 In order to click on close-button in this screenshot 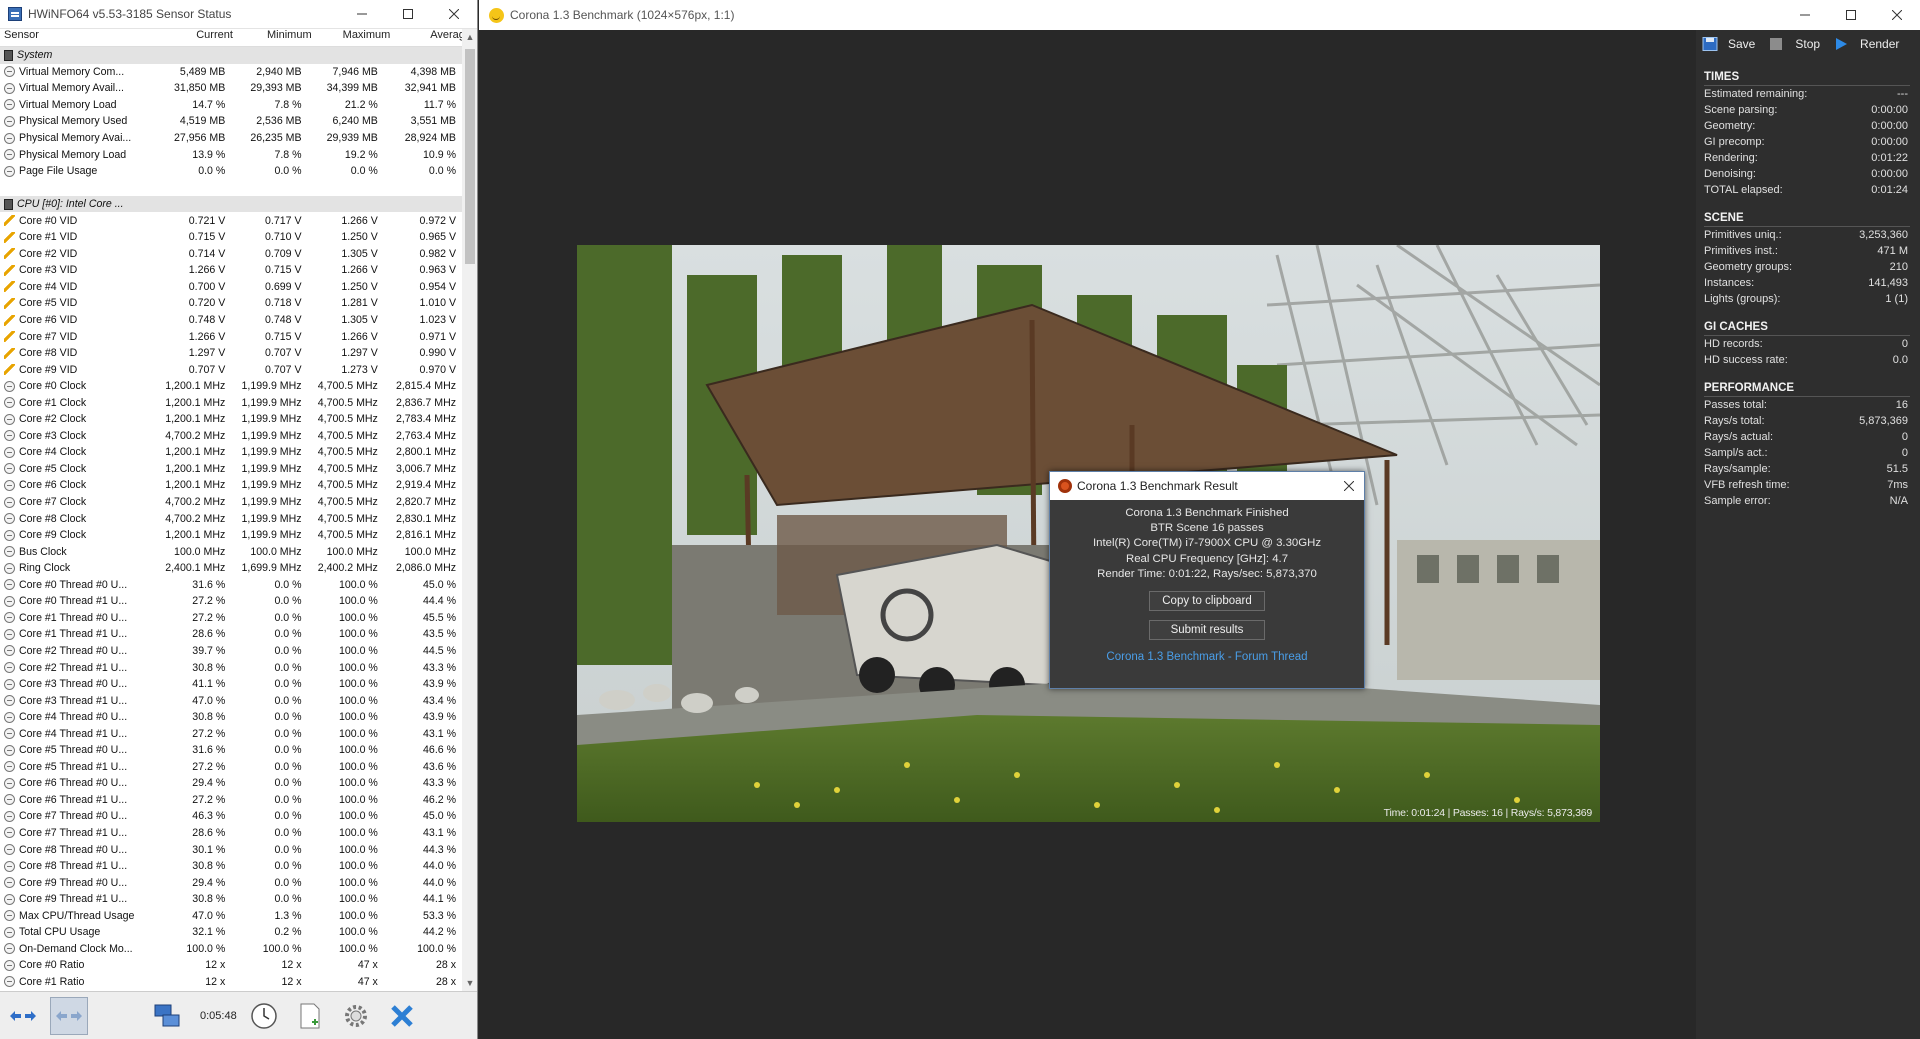, I will do `click(454, 14)`.